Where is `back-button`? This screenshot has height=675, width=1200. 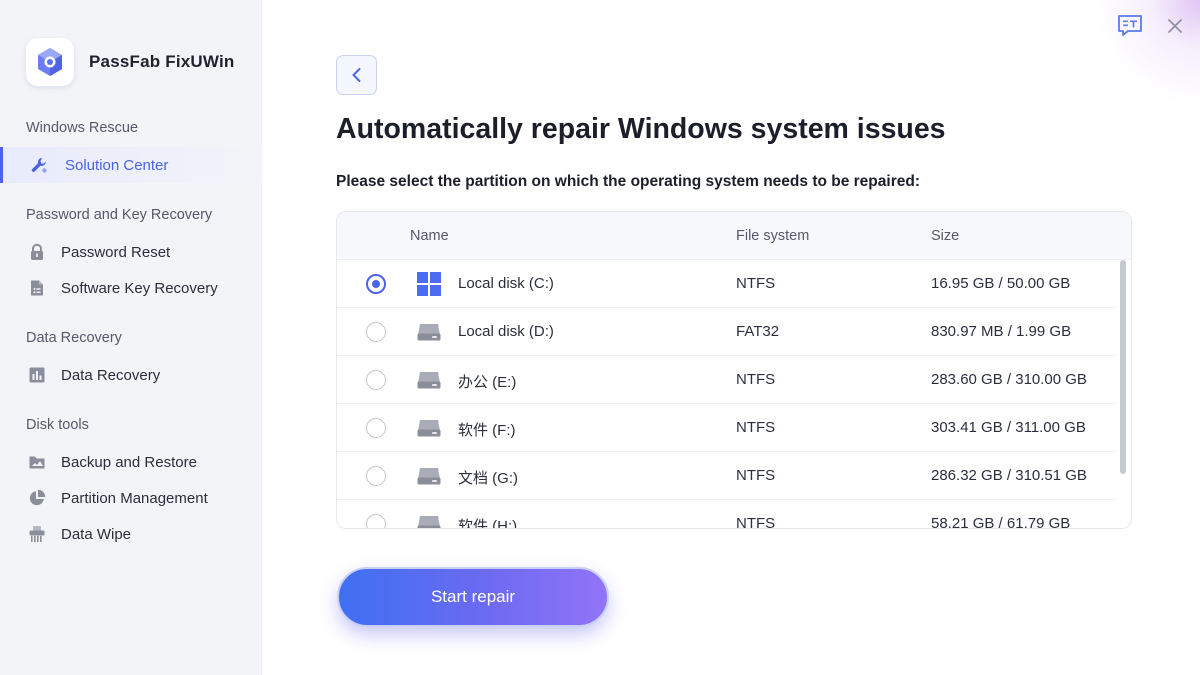 back-button is located at coordinates (356, 75).